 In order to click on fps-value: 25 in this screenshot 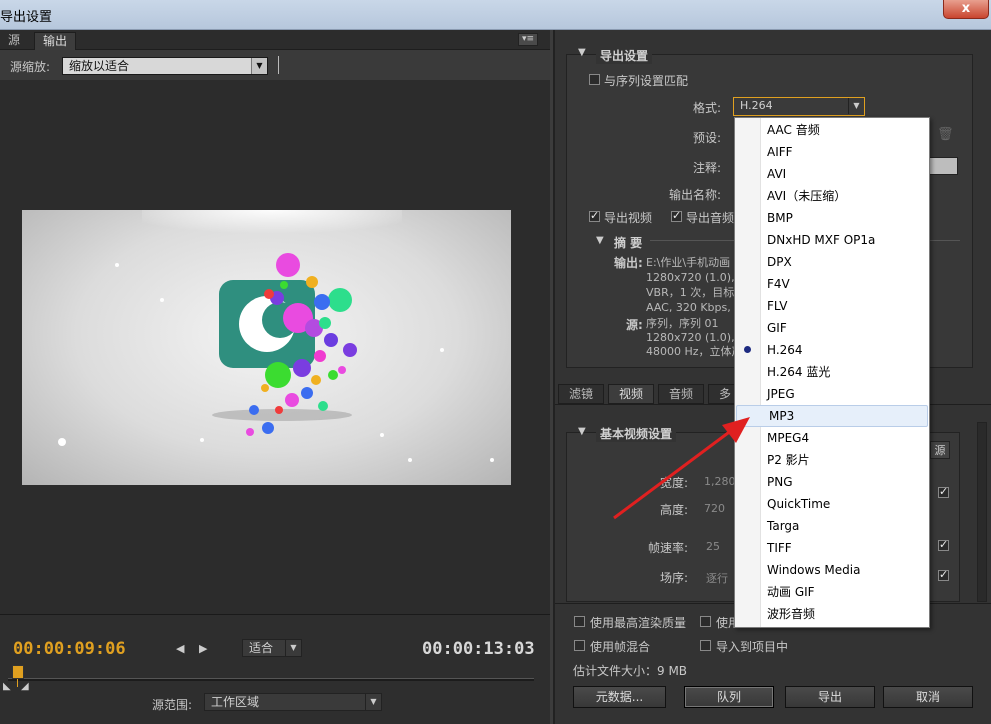, I will do `click(713, 546)`.